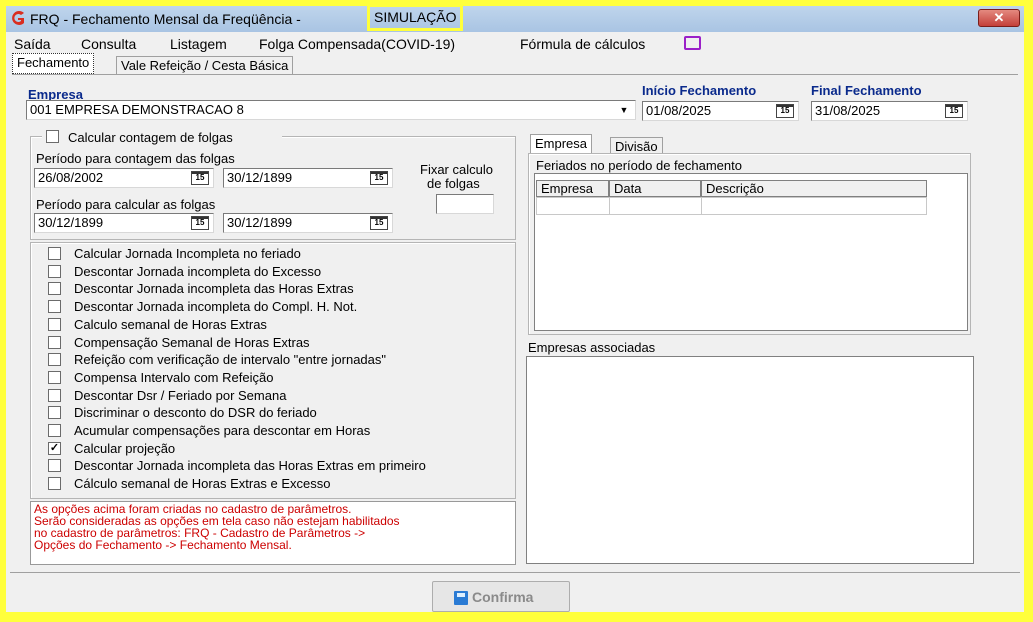 The width and height of the screenshot is (1033, 622). I want to click on option-label: Compensa Intervalo com Refeição, so click(174, 377).